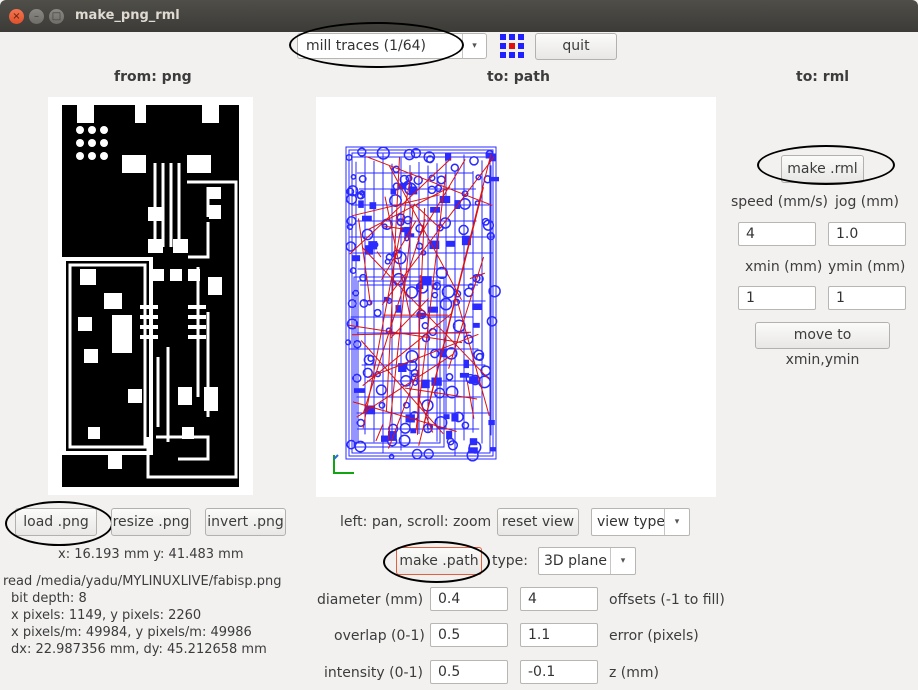  Describe the element at coordinates (343, 464) in the screenshot. I see `axis-indicator-icon` at that location.